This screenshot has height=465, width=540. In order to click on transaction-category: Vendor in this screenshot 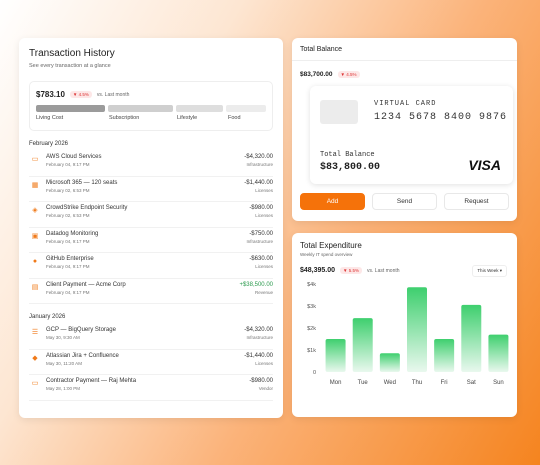, I will do `click(265, 388)`.